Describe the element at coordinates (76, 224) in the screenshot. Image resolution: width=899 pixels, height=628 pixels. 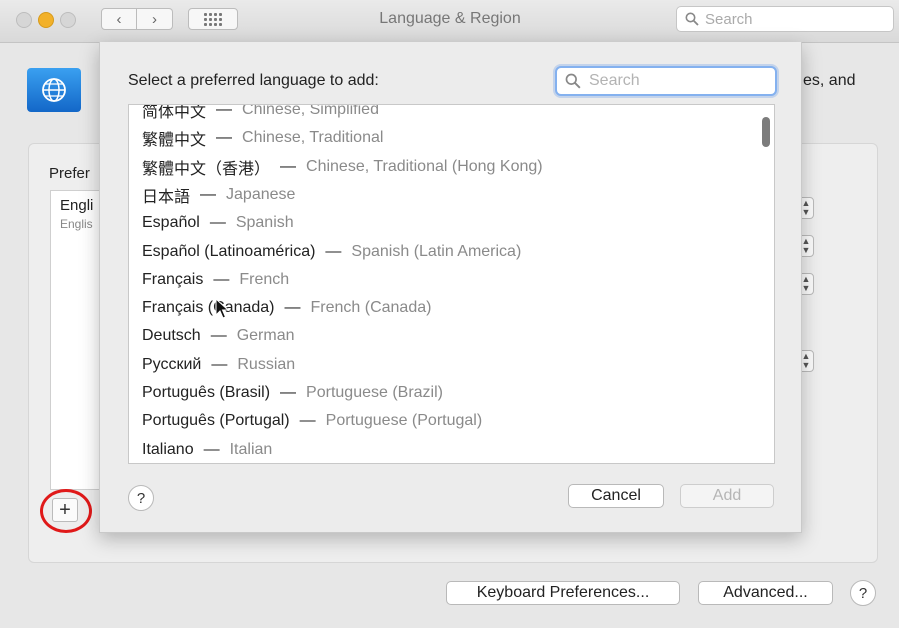
I see `preferred-language-subtitle: Englis` at that location.